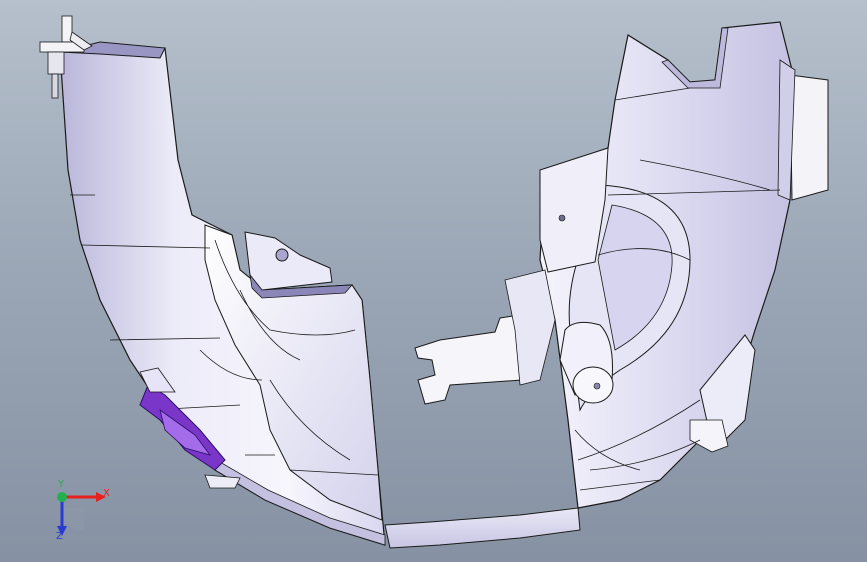  I want to click on triad-x-label: X, so click(106, 493).